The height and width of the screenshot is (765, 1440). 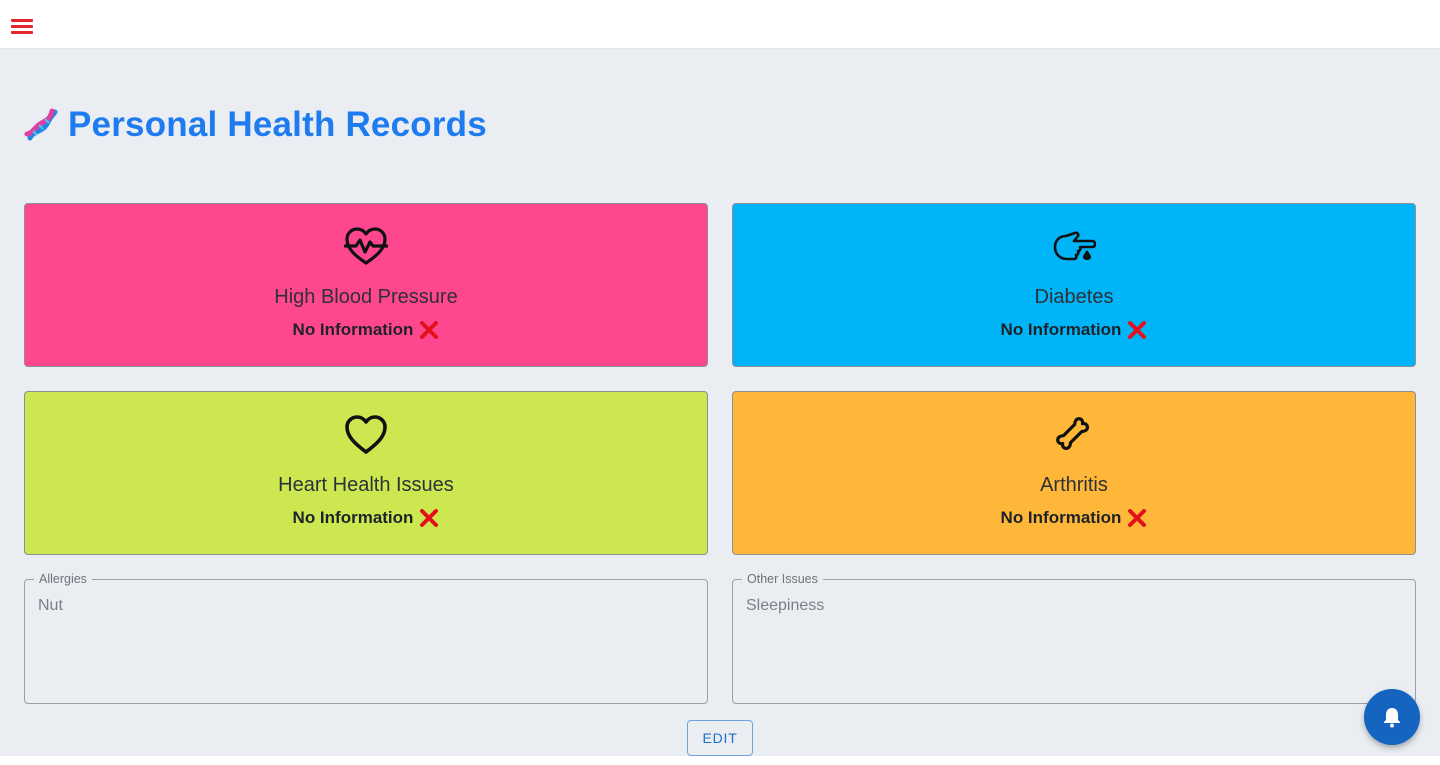 I want to click on allergies-value: Nut, so click(x=50, y=605).